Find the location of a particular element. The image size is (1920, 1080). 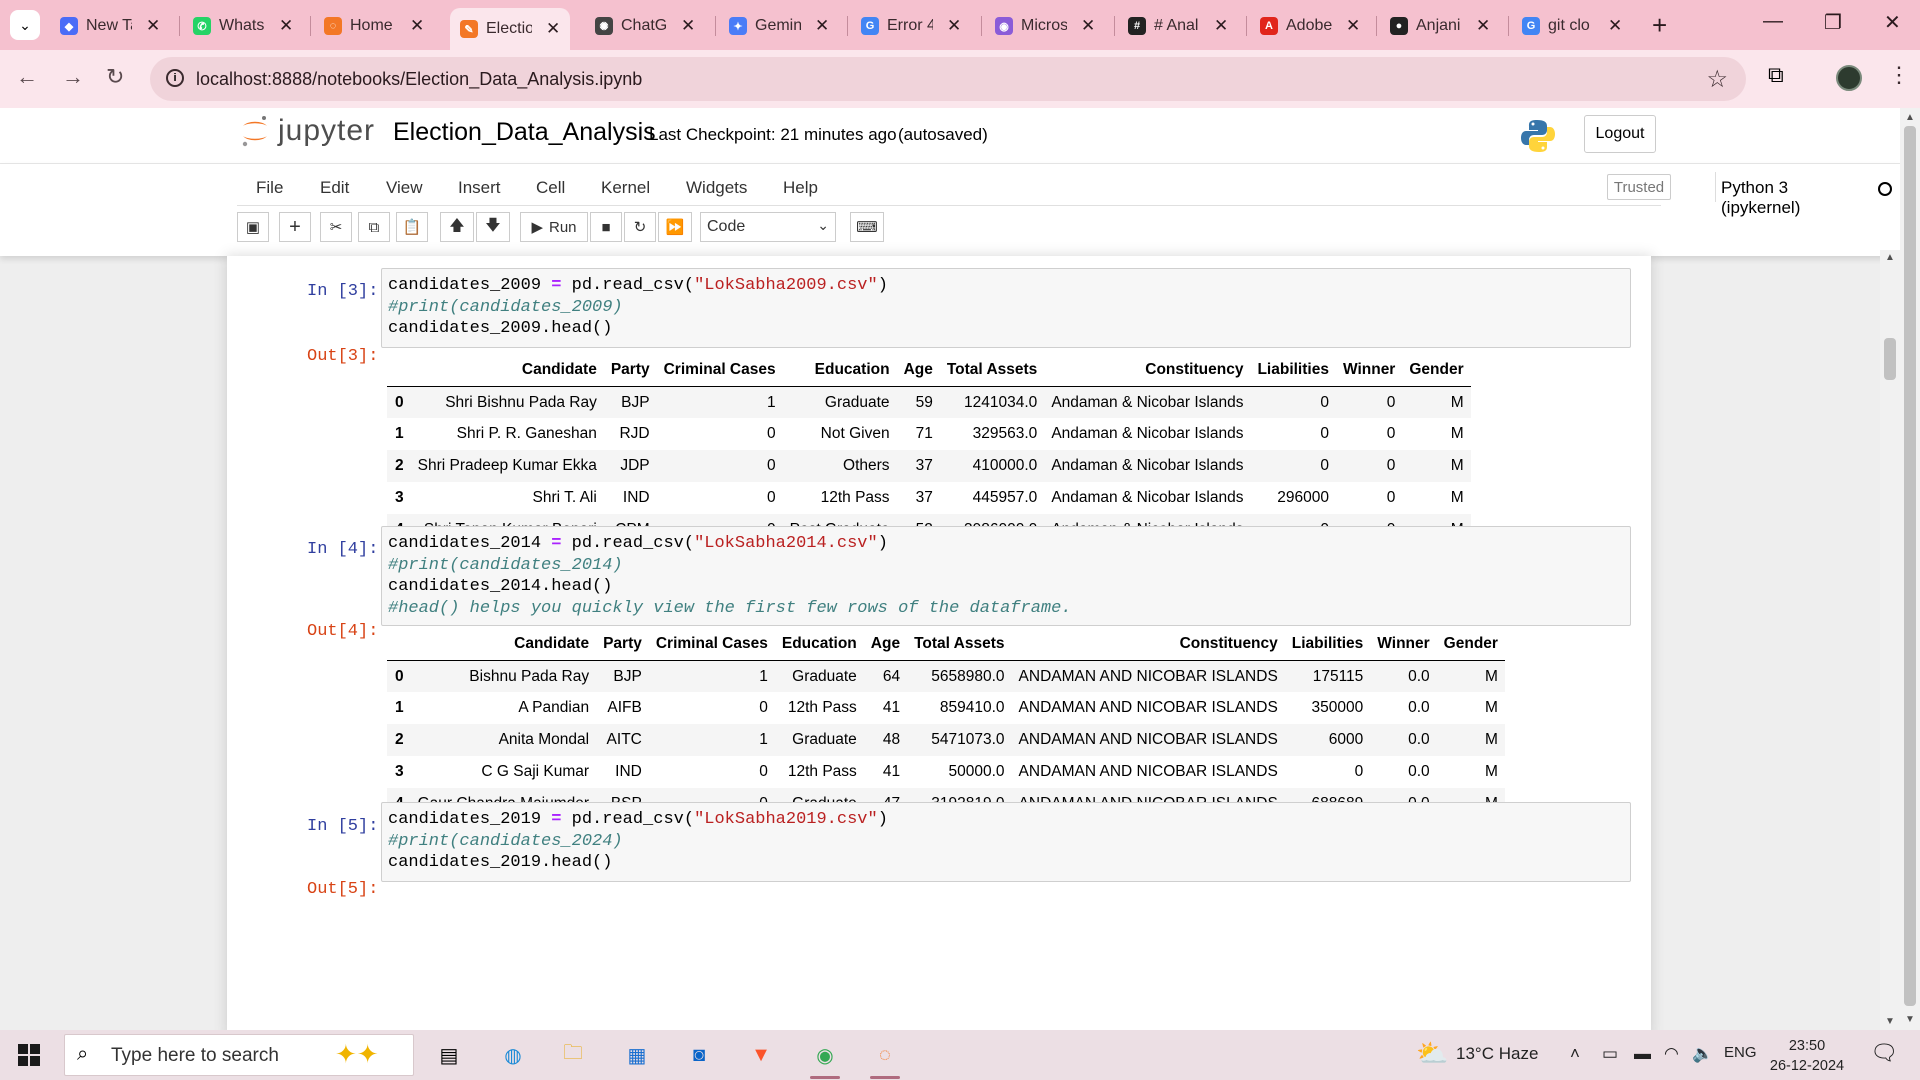

notebook-name: Election_Data_Analysis is located at coordinates (524, 132).